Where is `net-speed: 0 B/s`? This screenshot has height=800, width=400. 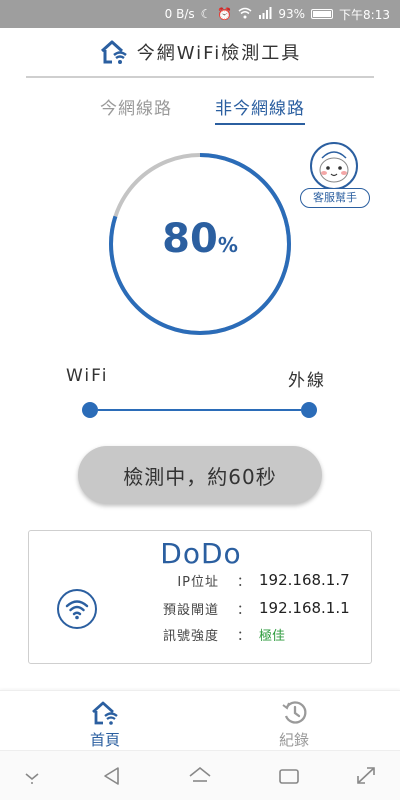
net-speed: 0 B/s is located at coordinates (179, 14).